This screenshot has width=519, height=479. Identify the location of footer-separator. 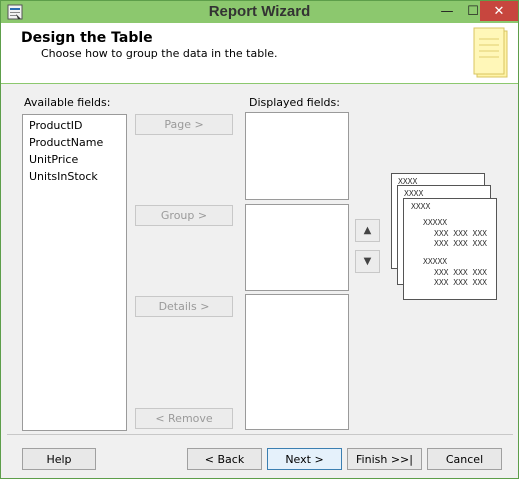
(260, 434).